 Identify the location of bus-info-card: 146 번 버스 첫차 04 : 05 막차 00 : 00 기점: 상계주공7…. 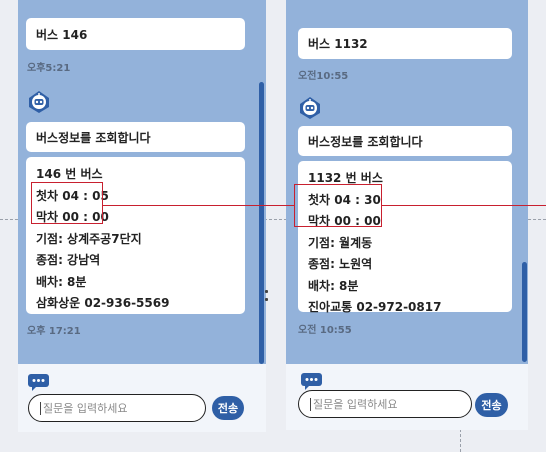
(135, 235).